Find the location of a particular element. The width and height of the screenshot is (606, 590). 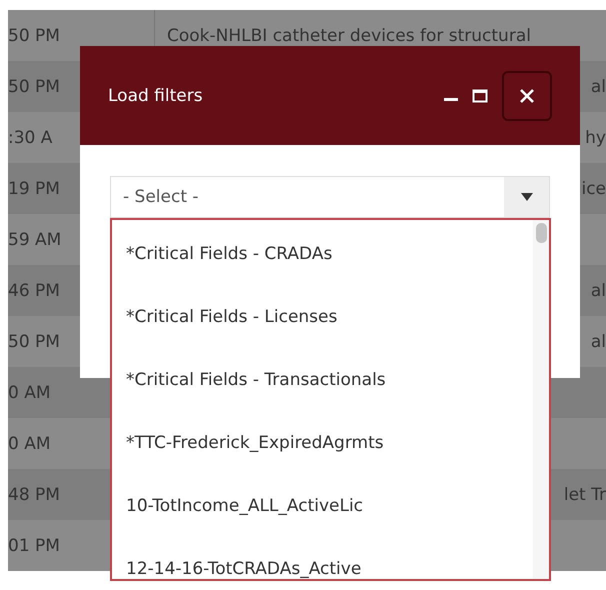

table-cell: let Tr is located at coordinates (585, 494).